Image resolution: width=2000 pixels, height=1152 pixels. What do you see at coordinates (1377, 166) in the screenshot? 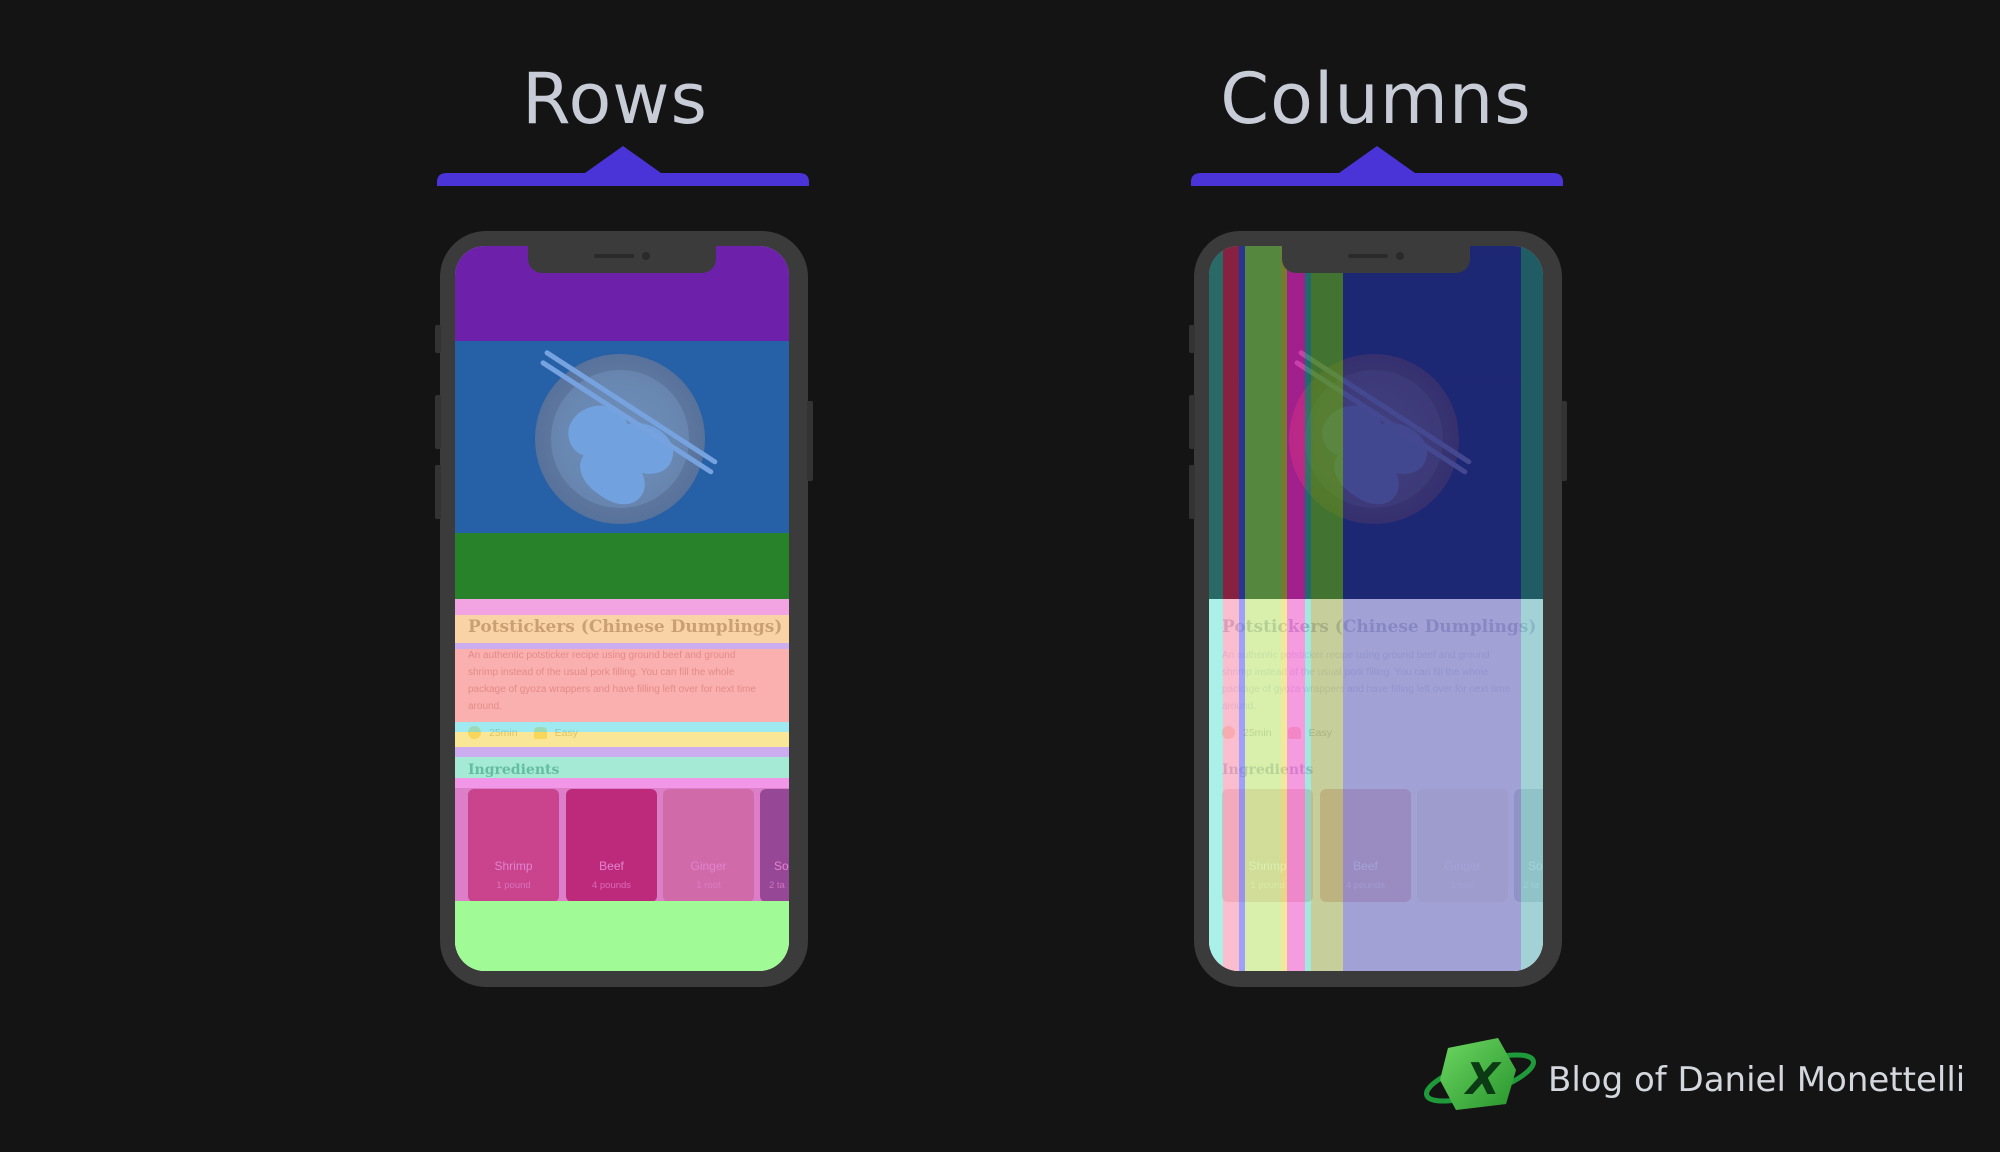
I see `columns-pointer` at bounding box center [1377, 166].